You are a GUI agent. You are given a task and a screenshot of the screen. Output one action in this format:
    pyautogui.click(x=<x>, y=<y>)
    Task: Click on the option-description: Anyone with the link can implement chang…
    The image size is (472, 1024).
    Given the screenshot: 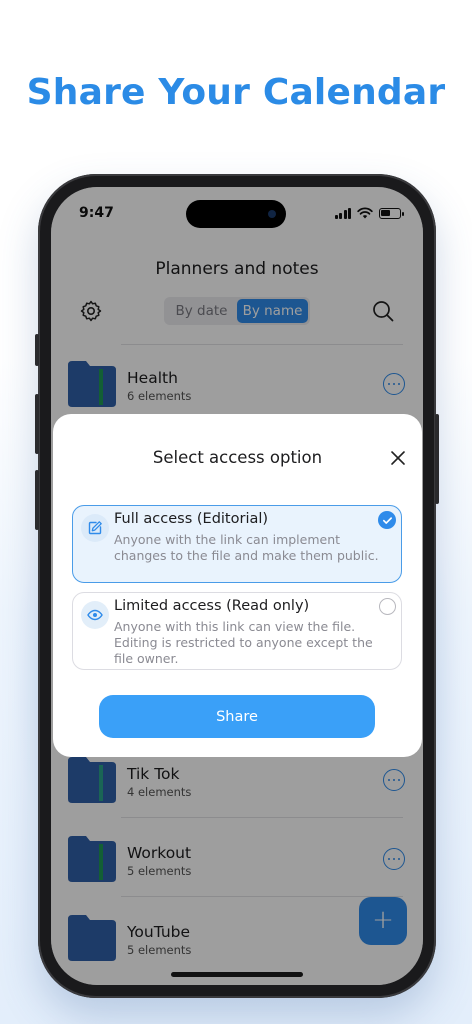 What is the action you would take?
    pyautogui.click(x=246, y=547)
    